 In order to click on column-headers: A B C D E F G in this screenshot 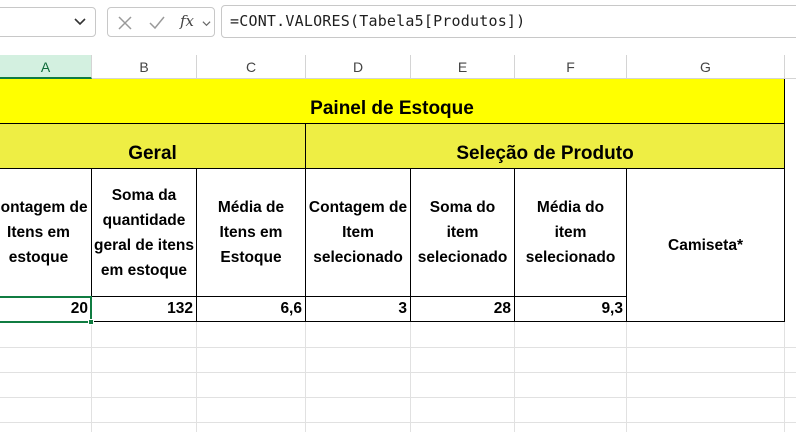, I will do `click(398, 67)`.